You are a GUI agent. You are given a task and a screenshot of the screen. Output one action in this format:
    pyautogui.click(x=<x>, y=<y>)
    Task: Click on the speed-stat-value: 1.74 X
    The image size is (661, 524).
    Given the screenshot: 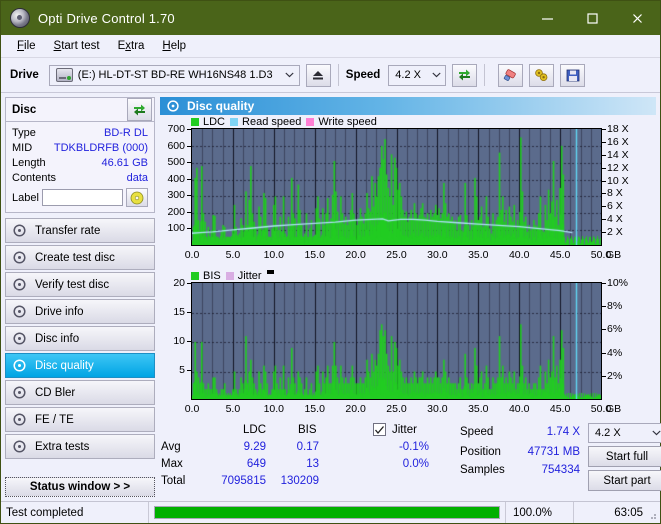 What is the action you would take?
    pyautogui.click(x=563, y=432)
    